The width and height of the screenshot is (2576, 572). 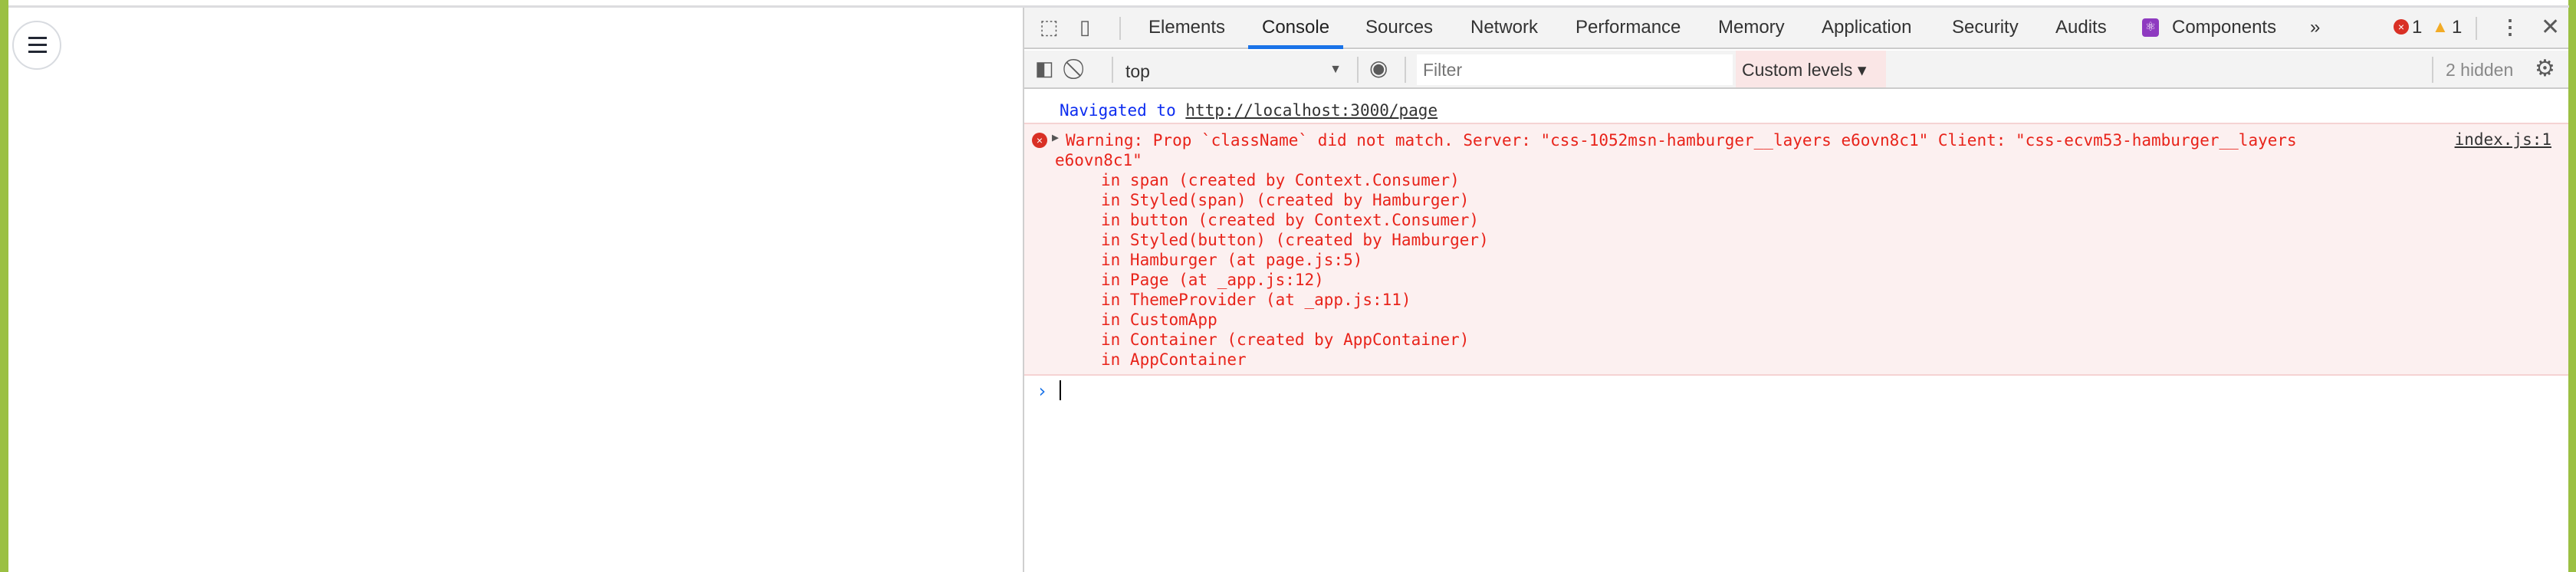 What do you see at coordinates (1232, 260) in the screenshot?
I see `stack-line: in Hamburger (at page.js:5)` at bounding box center [1232, 260].